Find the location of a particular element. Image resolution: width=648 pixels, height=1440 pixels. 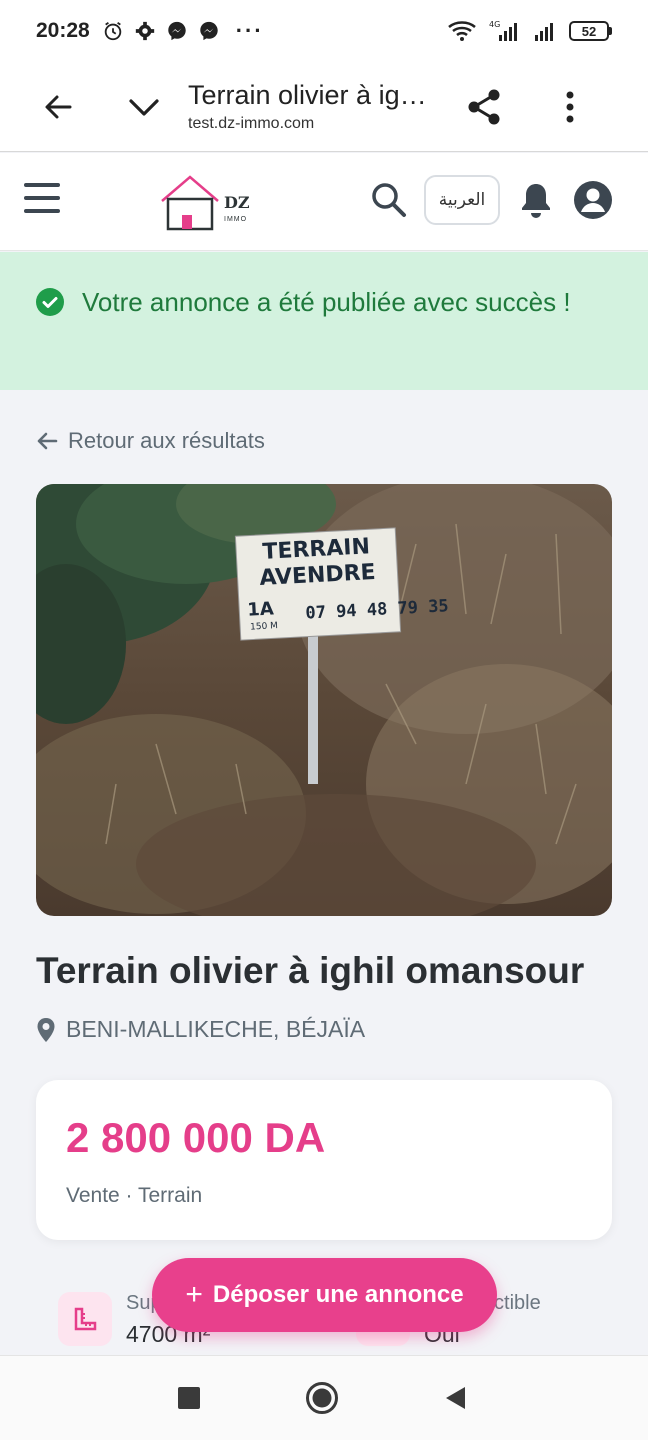

menu-icon is located at coordinates (42, 200).